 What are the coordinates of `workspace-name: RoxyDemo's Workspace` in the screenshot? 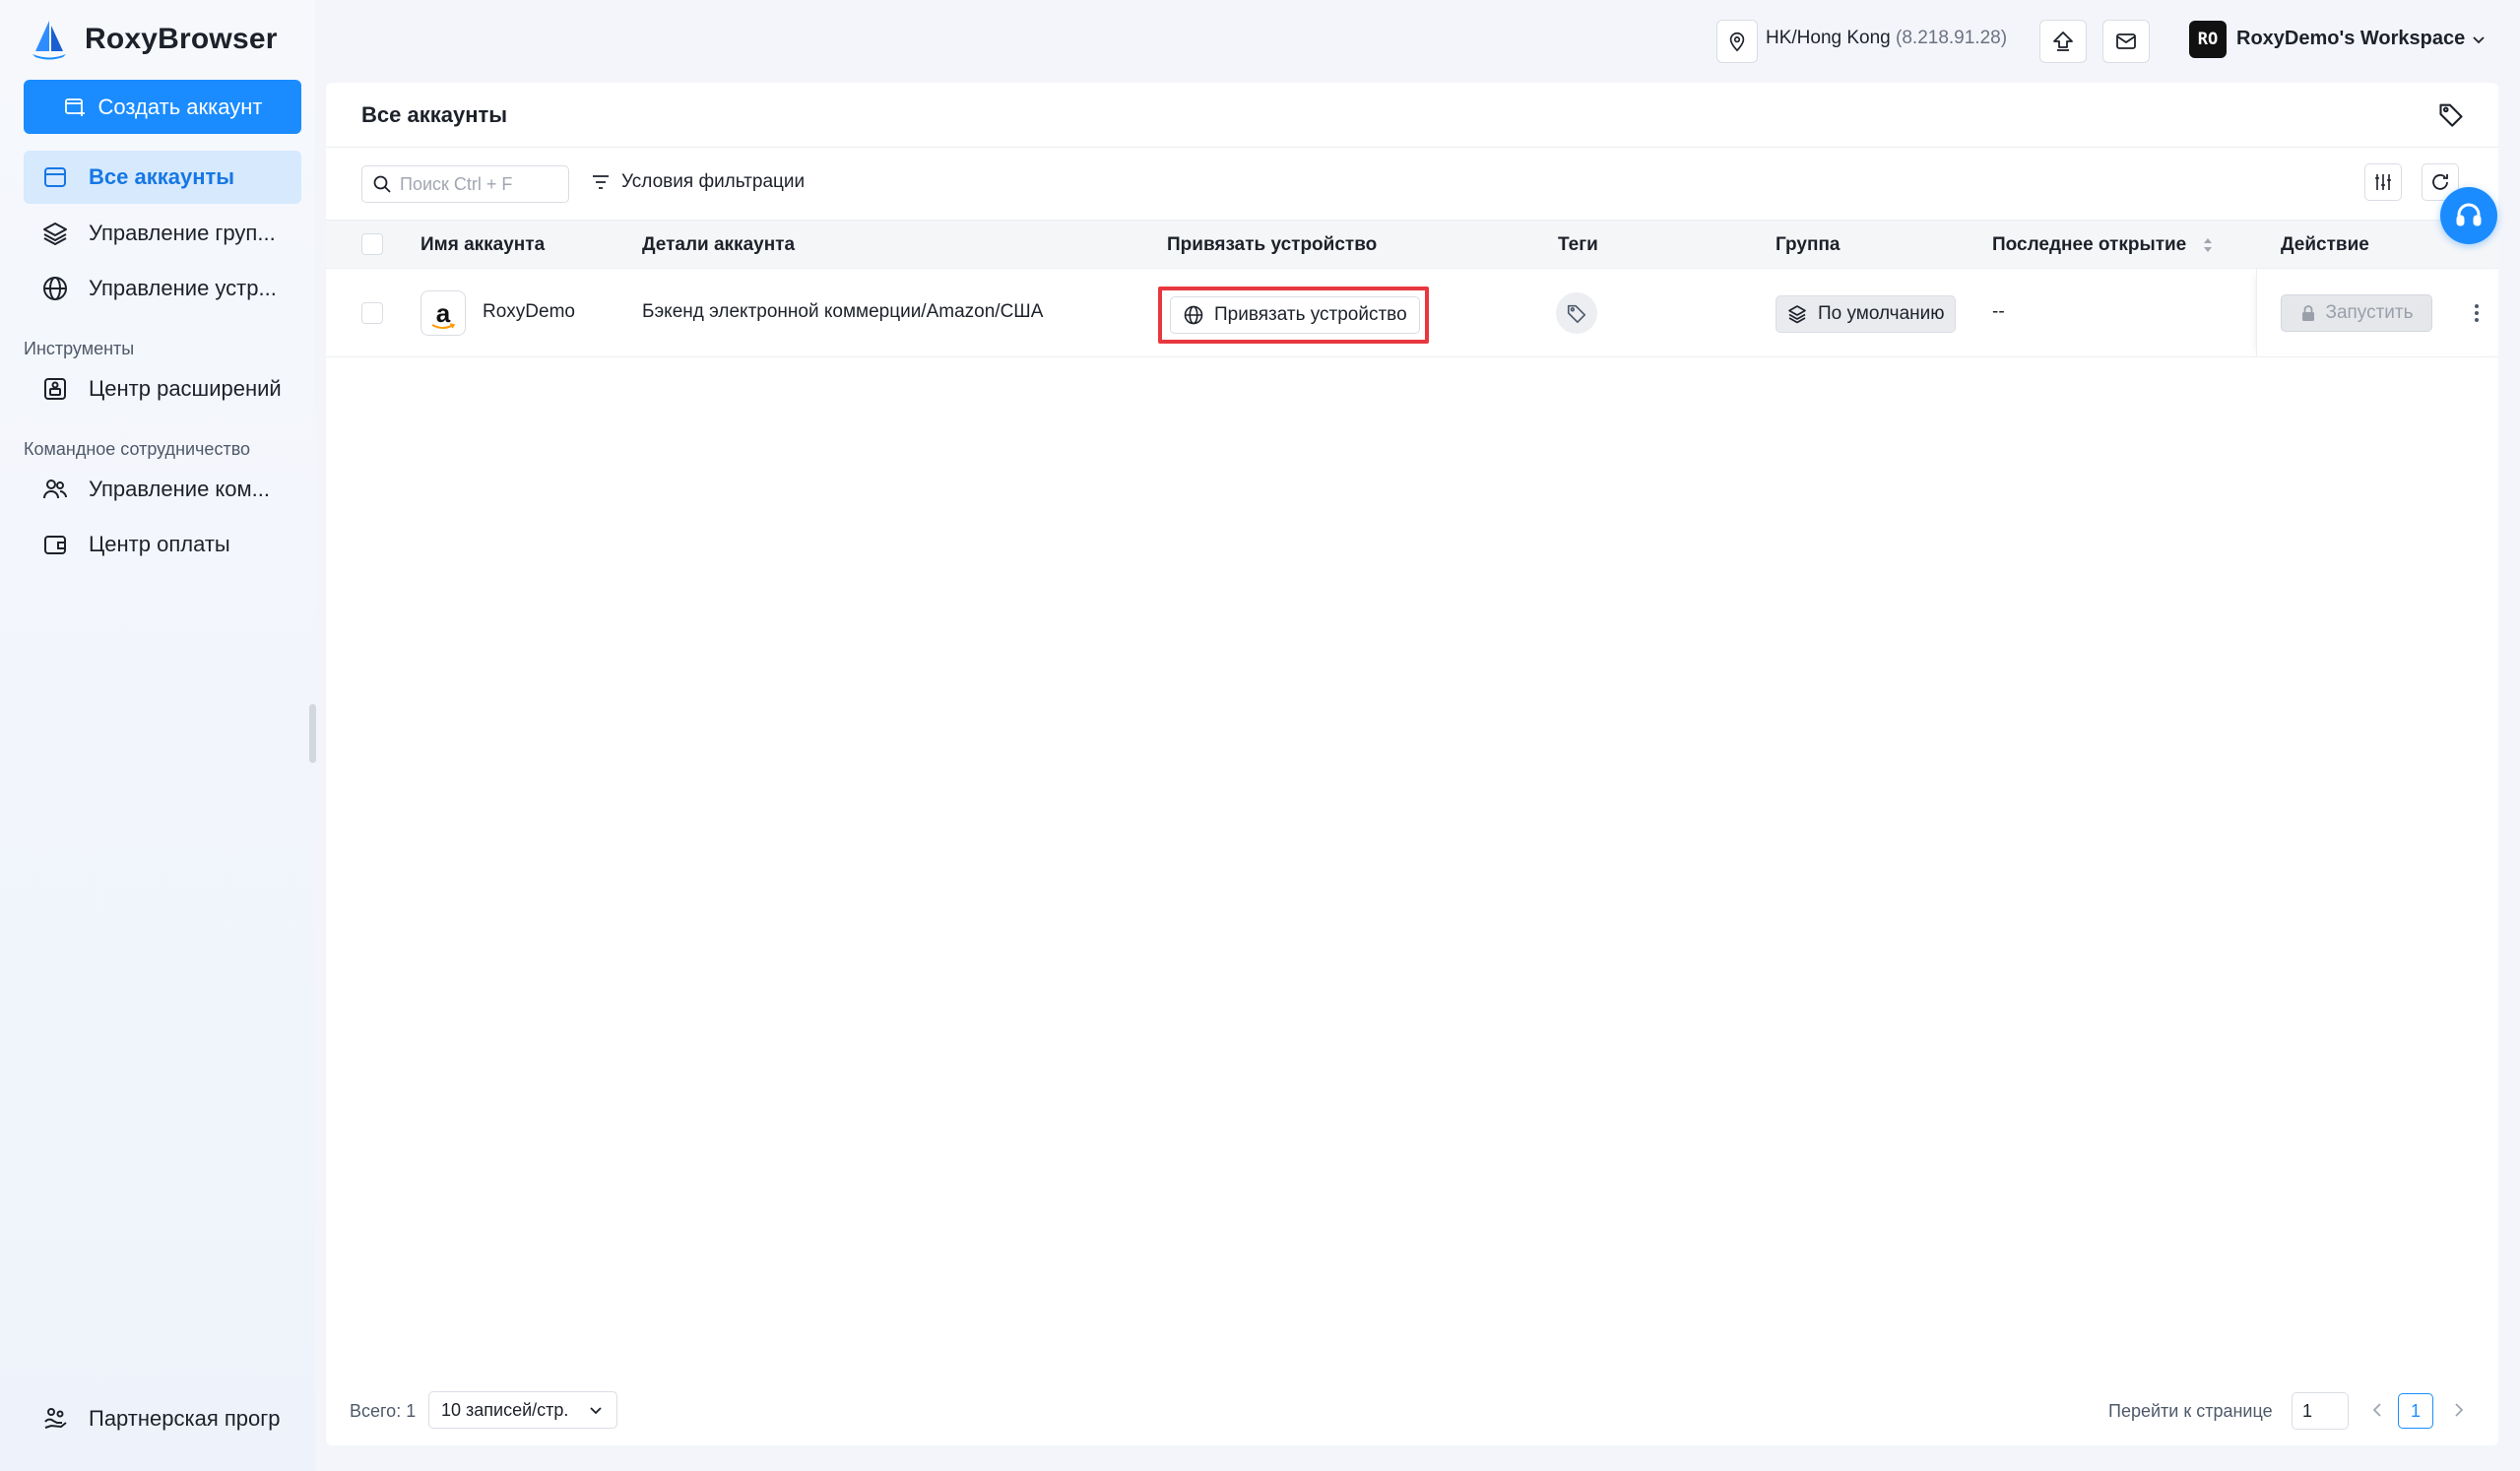 It's located at (2350, 39).